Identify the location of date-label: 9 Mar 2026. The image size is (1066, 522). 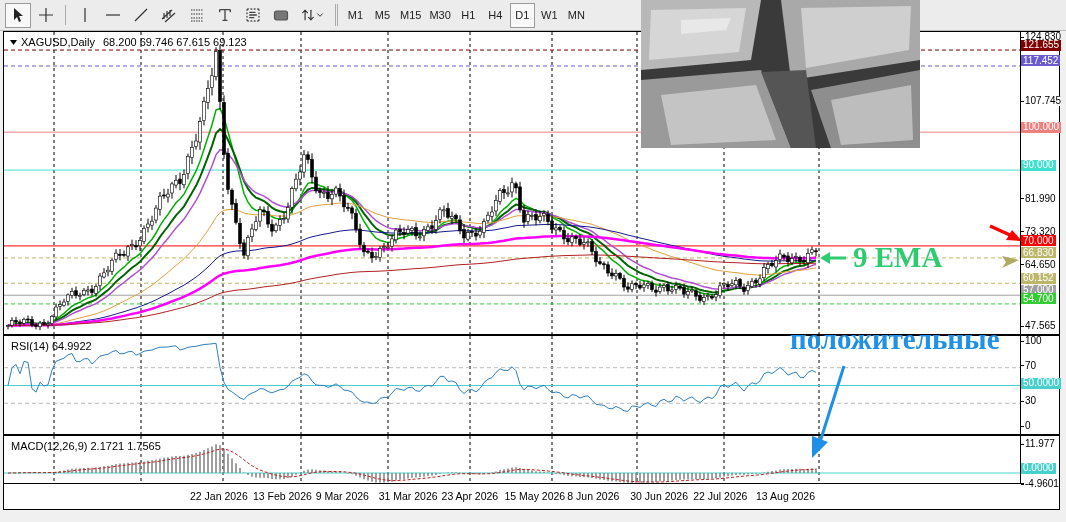
(342, 496).